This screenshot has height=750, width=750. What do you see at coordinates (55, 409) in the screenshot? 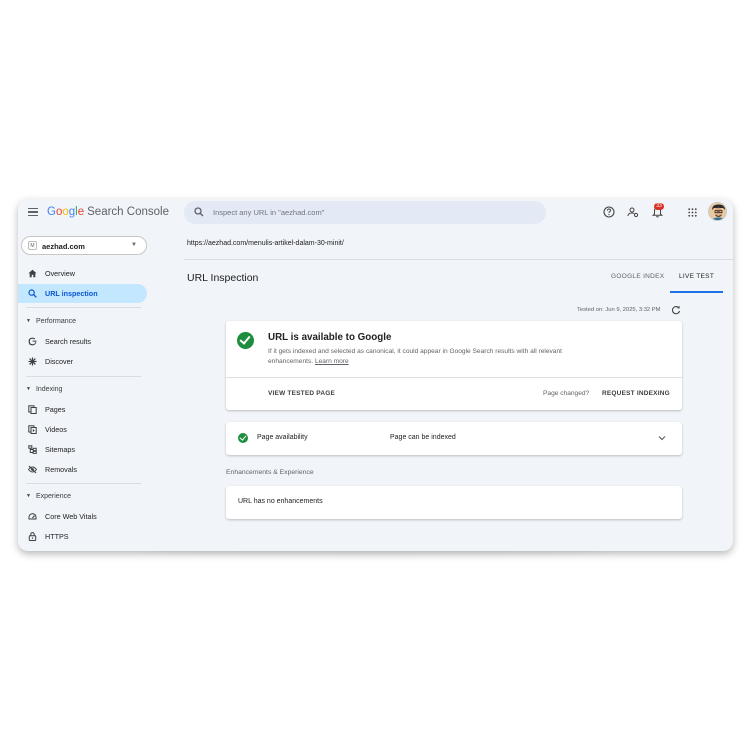
I see `sidebar-item-label: Pages` at bounding box center [55, 409].